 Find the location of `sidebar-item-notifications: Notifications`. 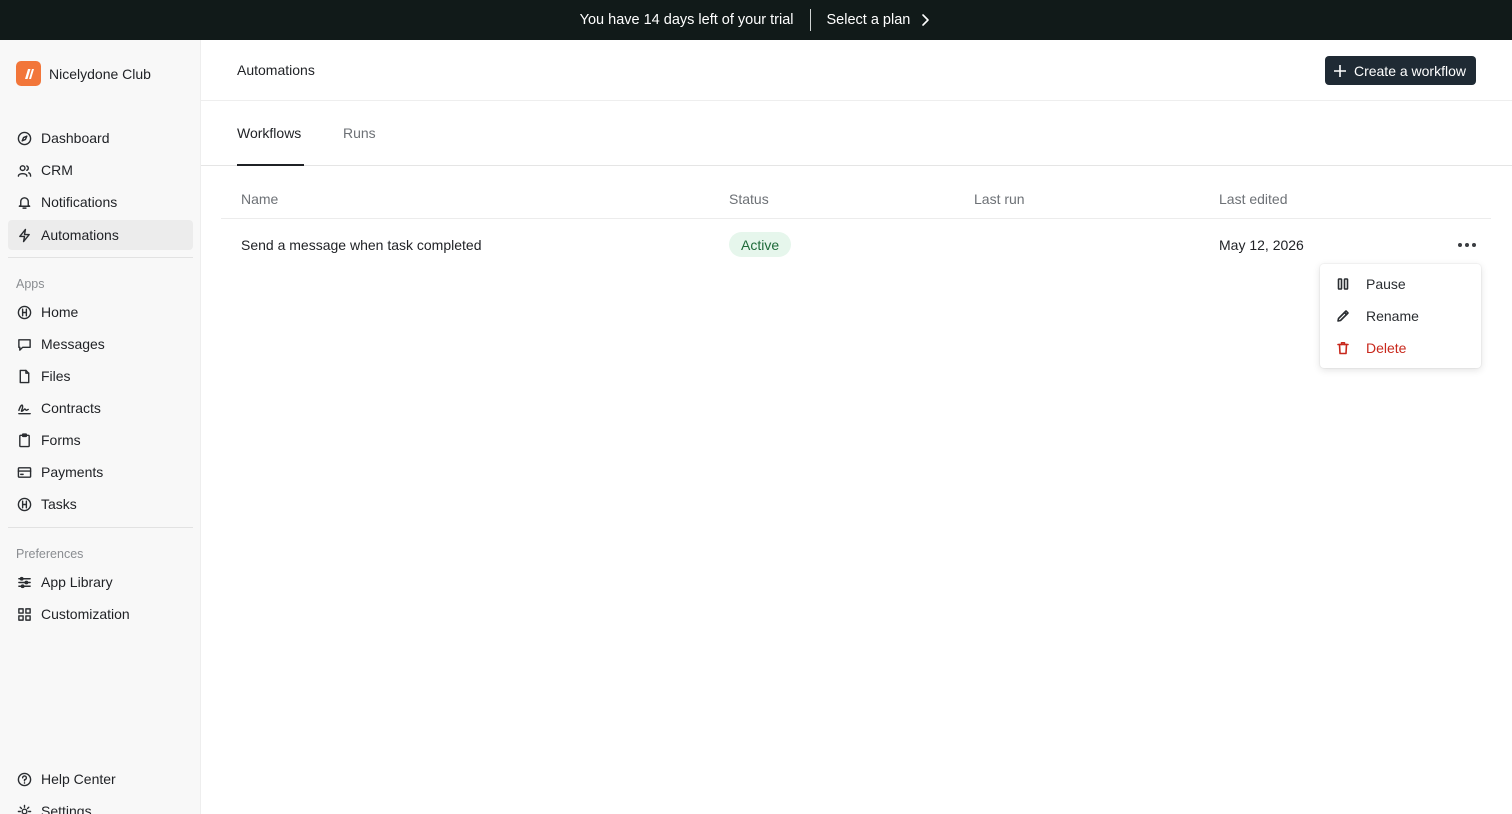

sidebar-item-notifications: Notifications is located at coordinates (100, 202).